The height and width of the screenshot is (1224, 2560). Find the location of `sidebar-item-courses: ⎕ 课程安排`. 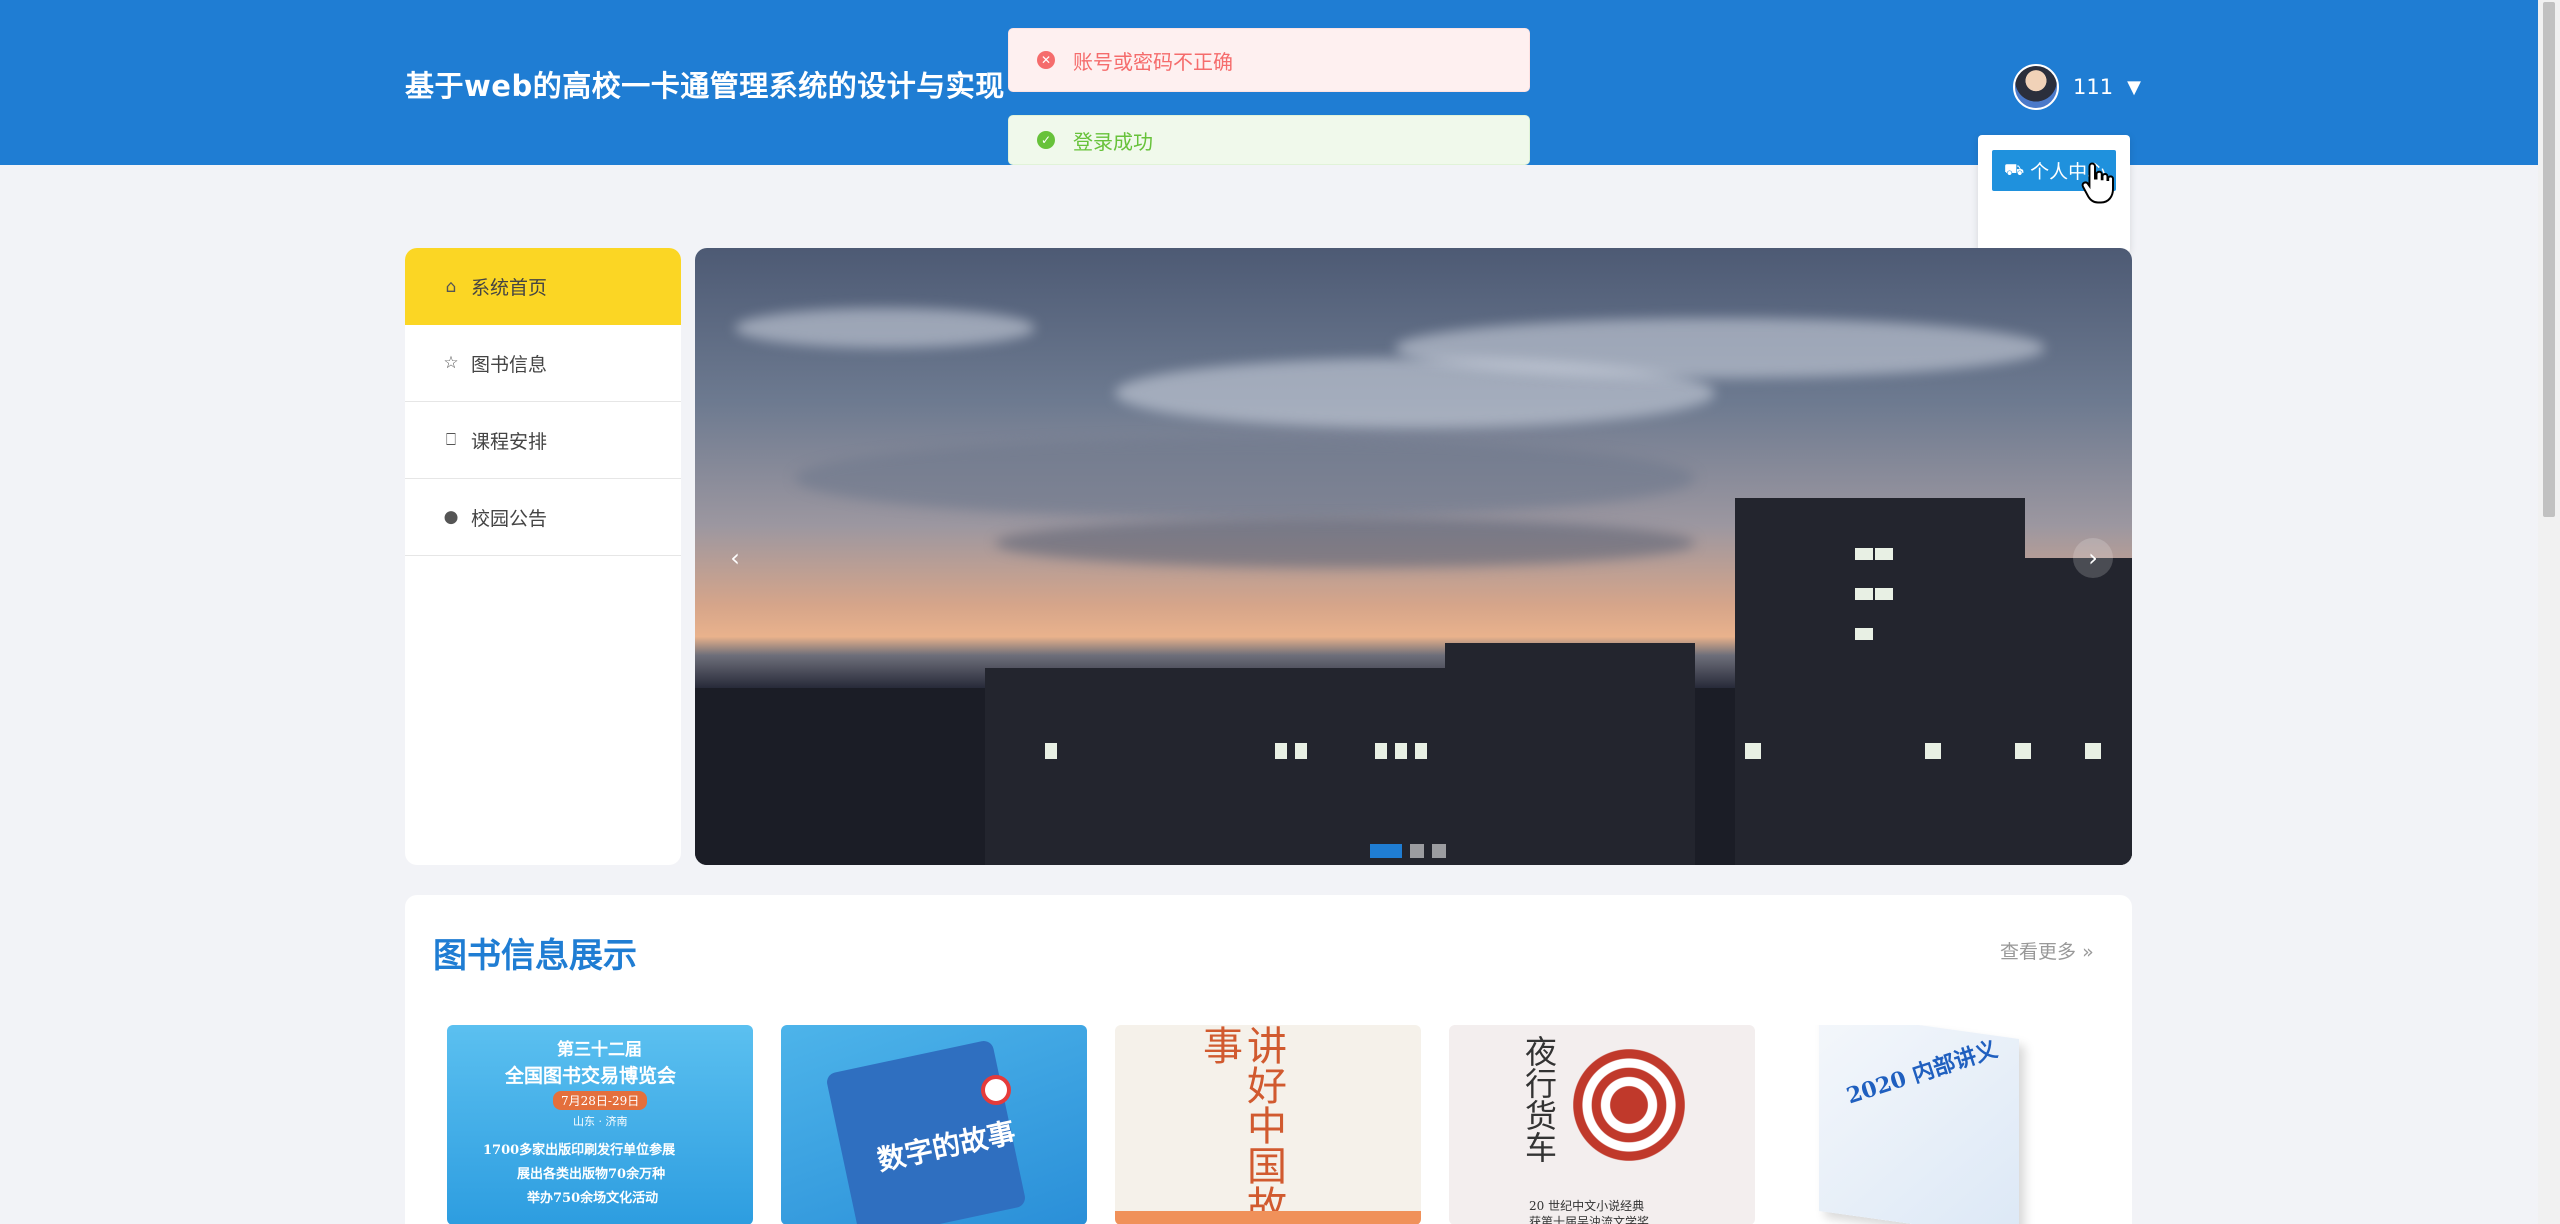

sidebar-item-courses: ⎕ 课程安排 is located at coordinates (543, 440).